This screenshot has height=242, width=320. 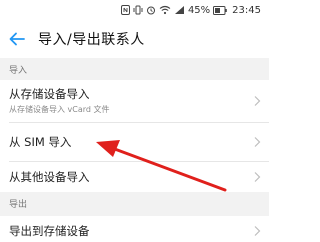 What do you see at coordinates (150, 10) in the screenshot?
I see `alarm-icon` at bounding box center [150, 10].